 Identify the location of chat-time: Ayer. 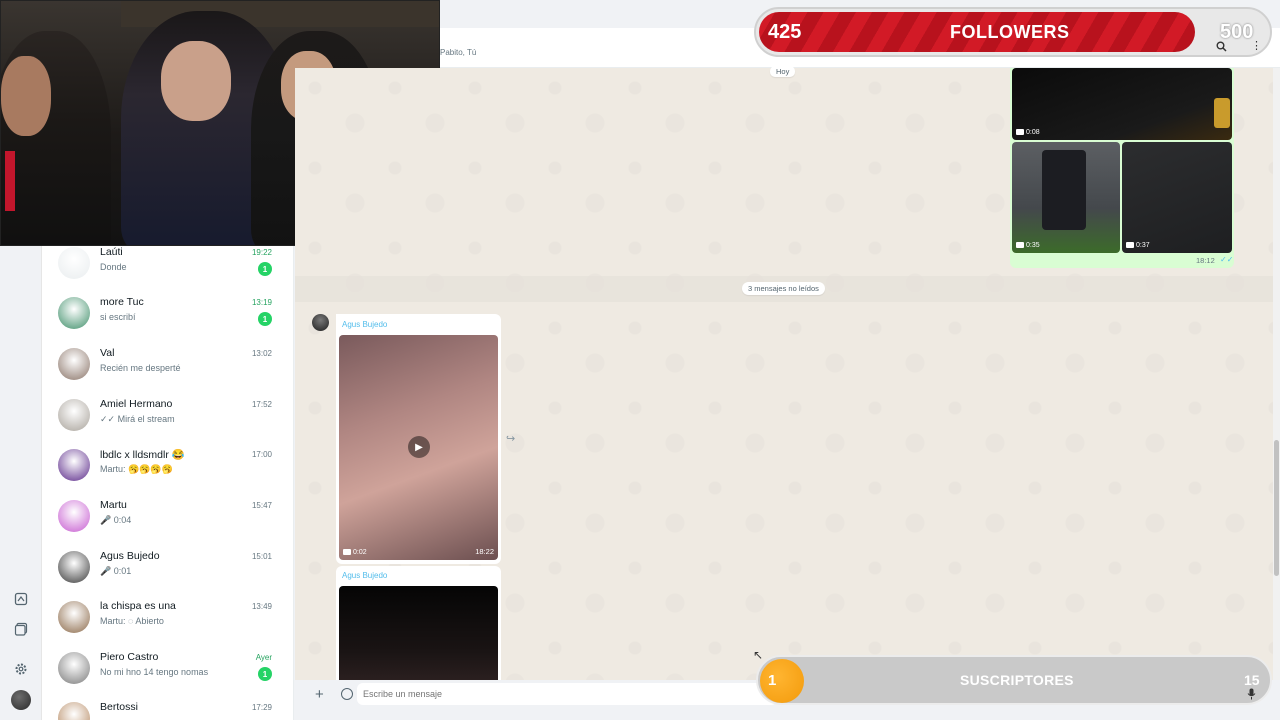
(263, 657).